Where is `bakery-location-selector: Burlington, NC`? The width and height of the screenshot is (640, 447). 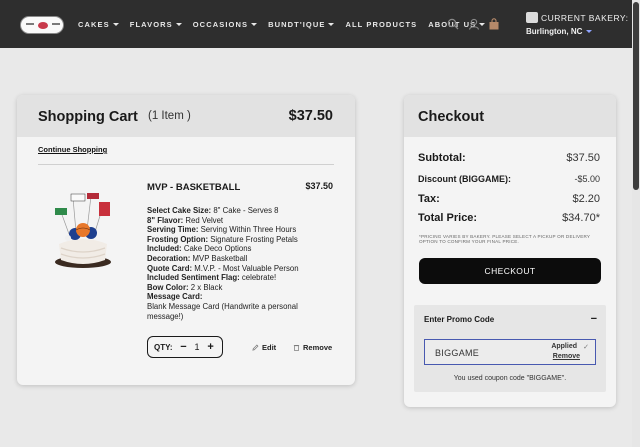
bakery-location-selector: Burlington, NC is located at coordinates (559, 31).